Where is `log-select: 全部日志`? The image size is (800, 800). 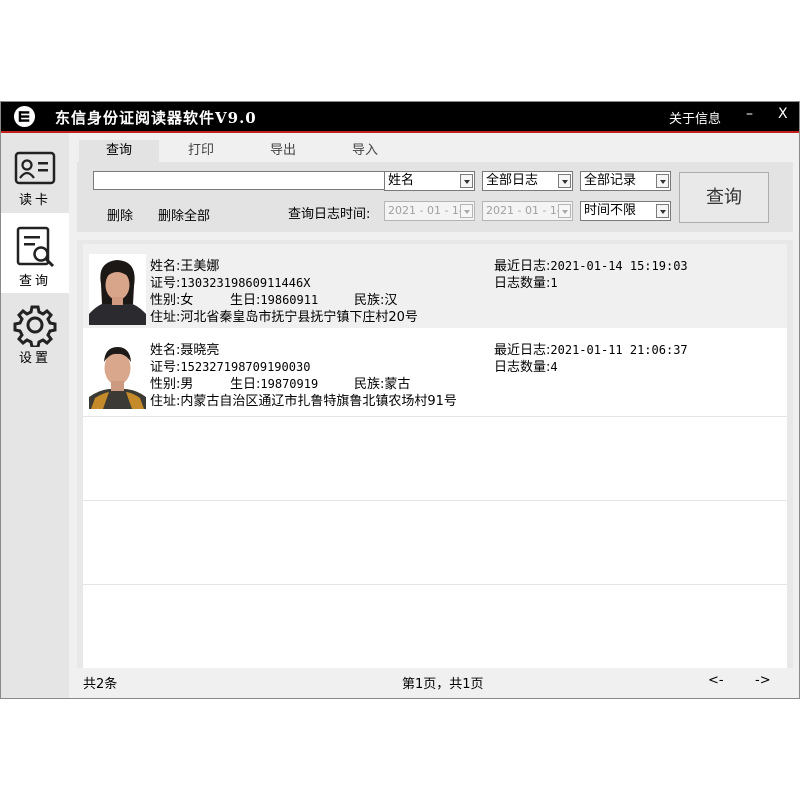 log-select: 全部日志 is located at coordinates (527, 181).